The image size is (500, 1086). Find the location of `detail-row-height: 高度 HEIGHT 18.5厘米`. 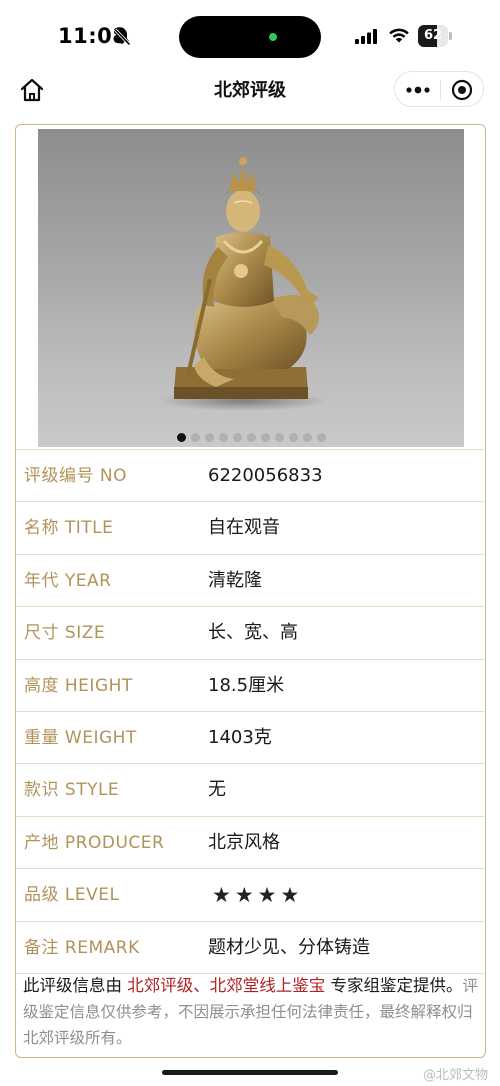

detail-row-height: 高度 HEIGHT 18.5厘米 is located at coordinates (250, 684).